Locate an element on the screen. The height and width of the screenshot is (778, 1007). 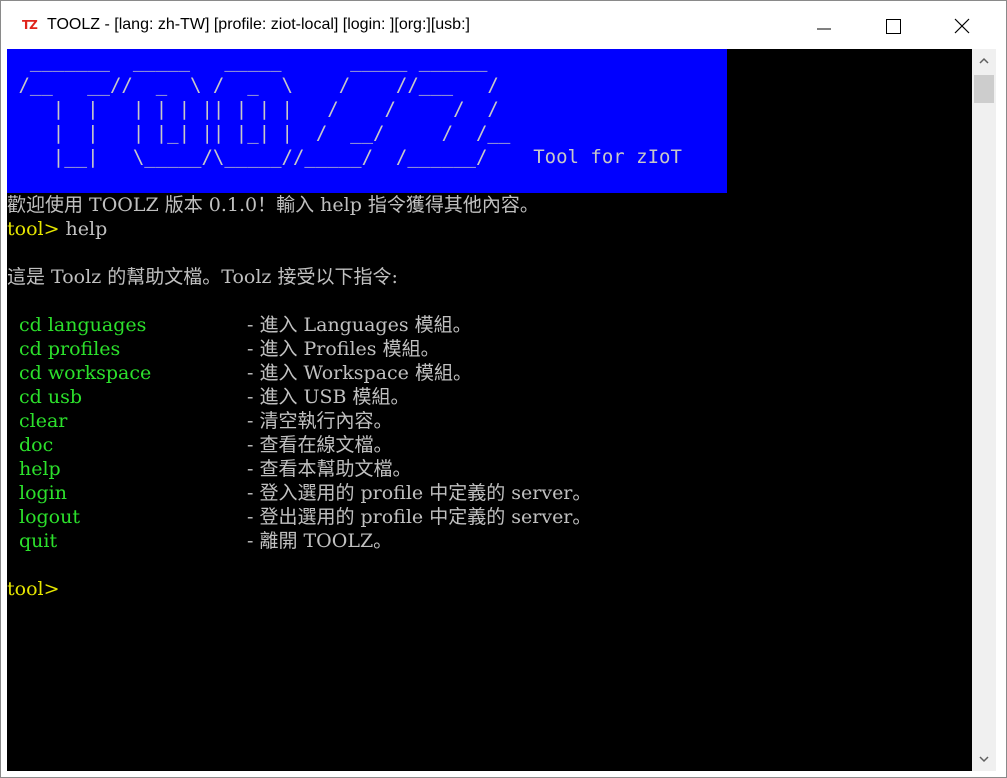
command-name: login is located at coordinates (43, 493).